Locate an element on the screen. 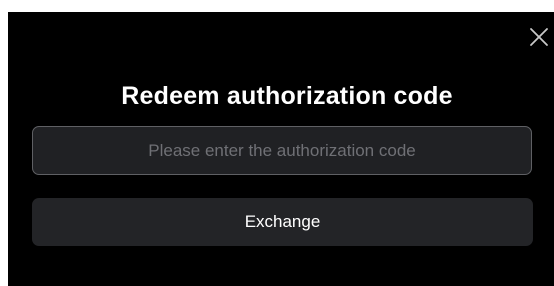  close-icon is located at coordinates (539, 37).